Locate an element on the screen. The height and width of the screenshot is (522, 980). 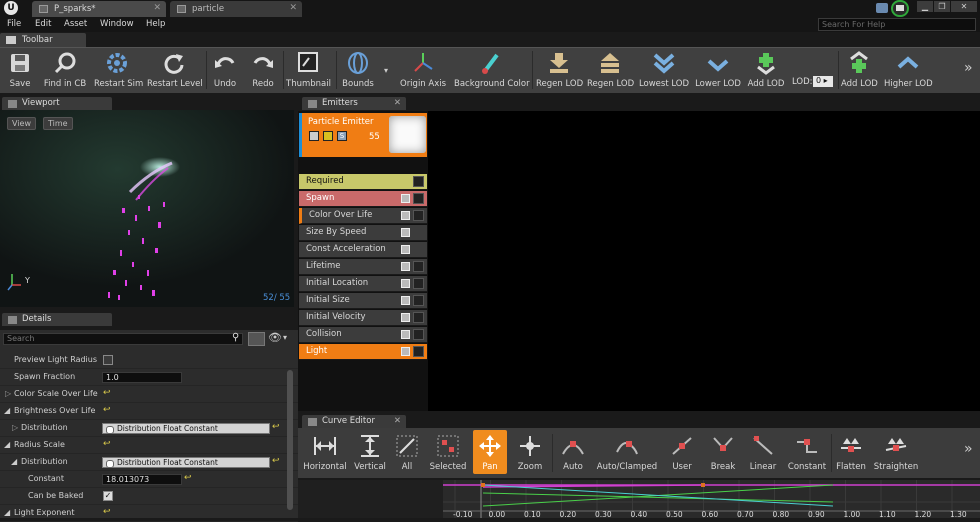
grid-view-icon is located at coordinates (256, 339).